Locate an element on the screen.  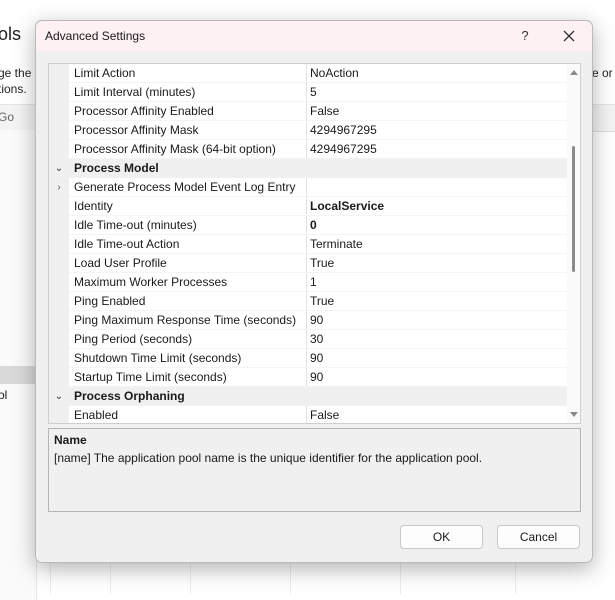
property-row: Processor Affinity Enabled False is located at coordinates (308, 111).